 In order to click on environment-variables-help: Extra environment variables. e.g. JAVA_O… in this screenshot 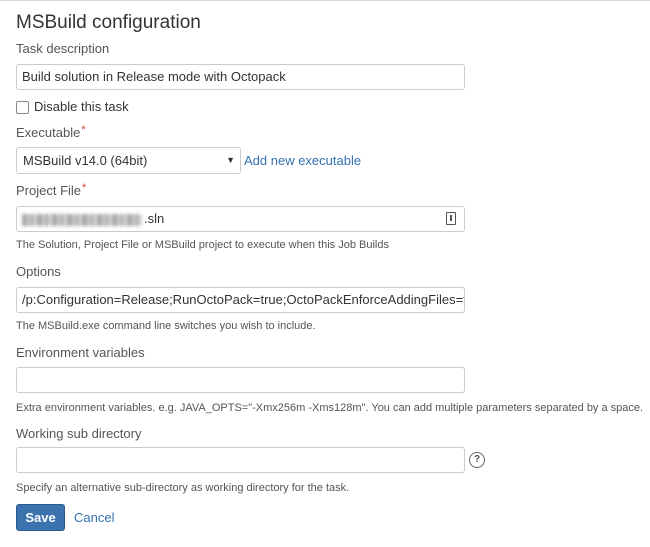, I will do `click(330, 408)`.